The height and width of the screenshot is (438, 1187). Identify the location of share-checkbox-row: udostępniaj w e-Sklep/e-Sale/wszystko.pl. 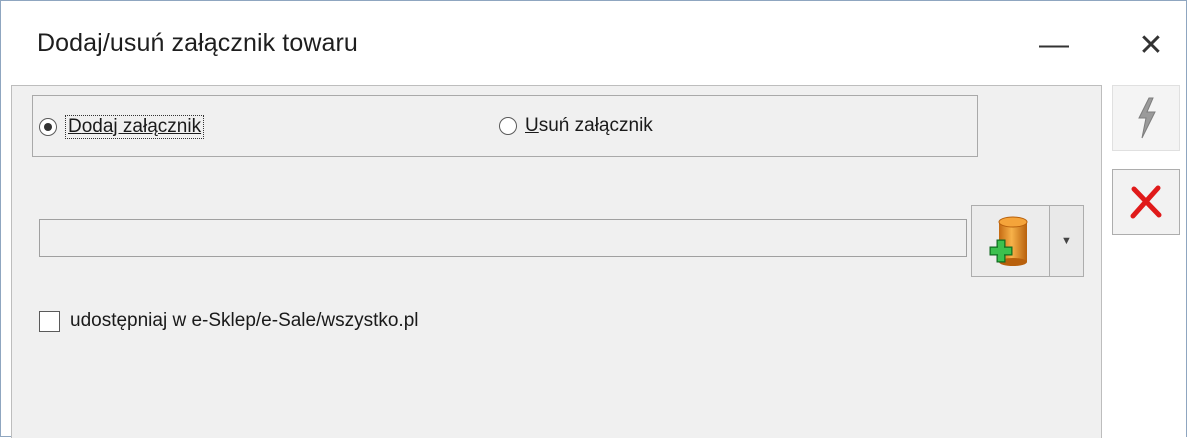
(229, 321).